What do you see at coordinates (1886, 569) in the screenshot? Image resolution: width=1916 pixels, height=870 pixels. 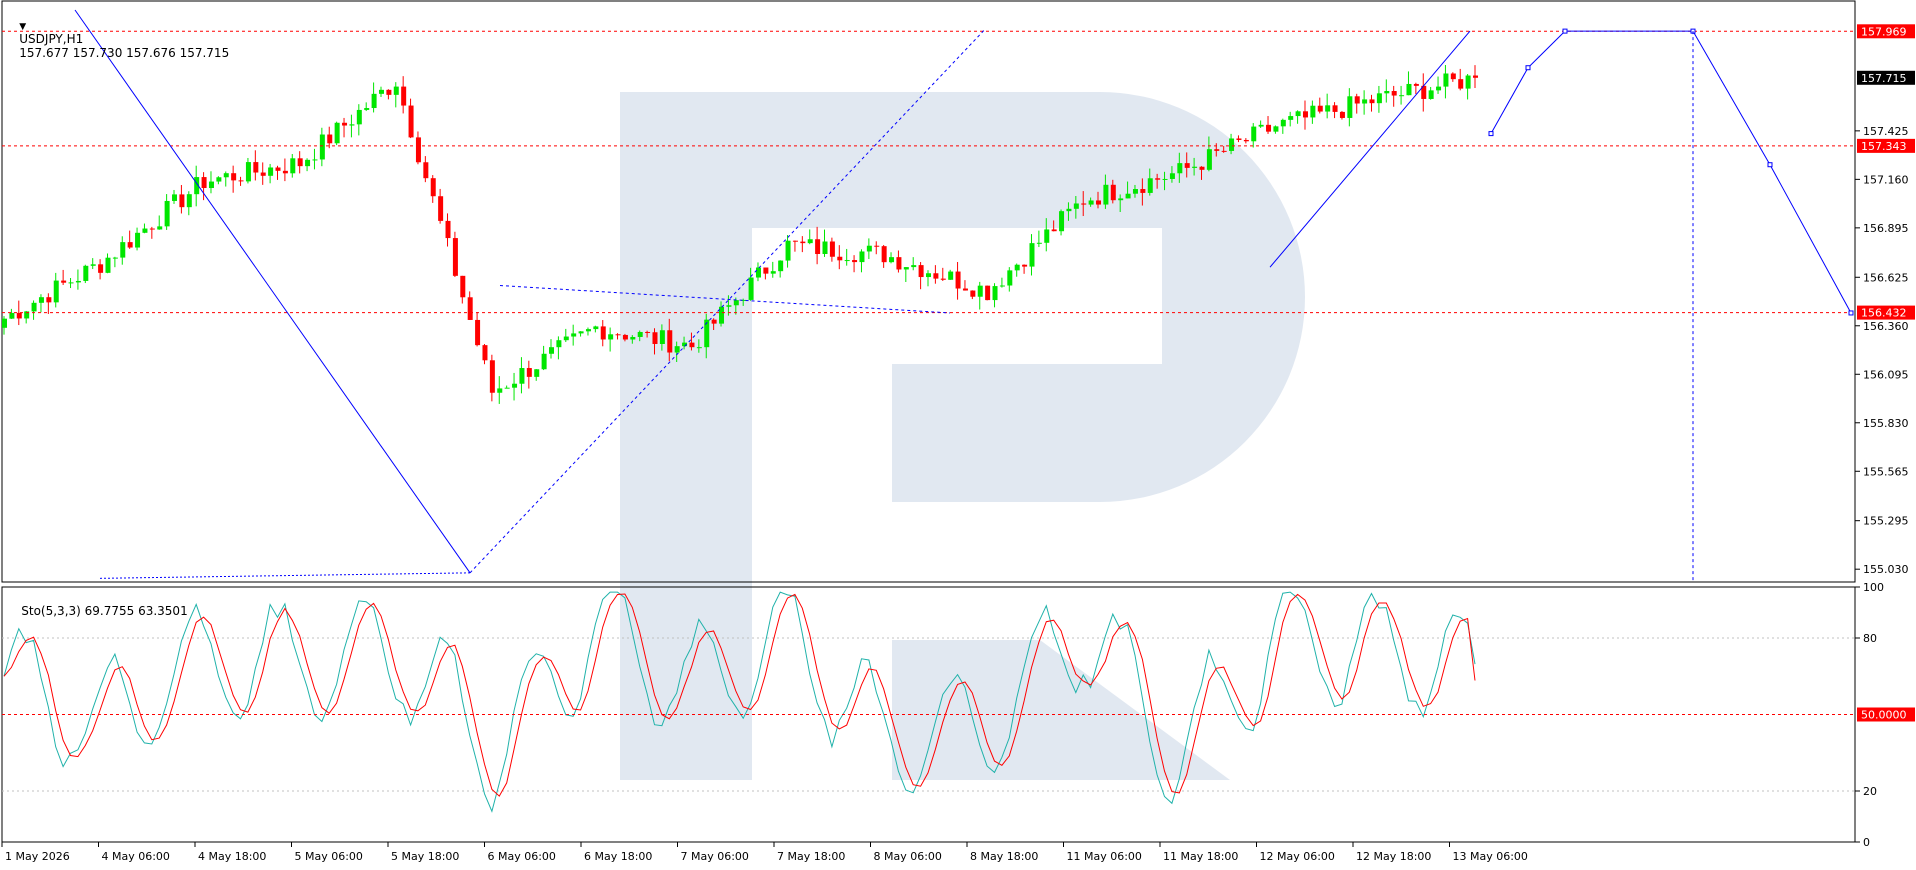 I see `price-tick-label: 155.030` at bounding box center [1886, 569].